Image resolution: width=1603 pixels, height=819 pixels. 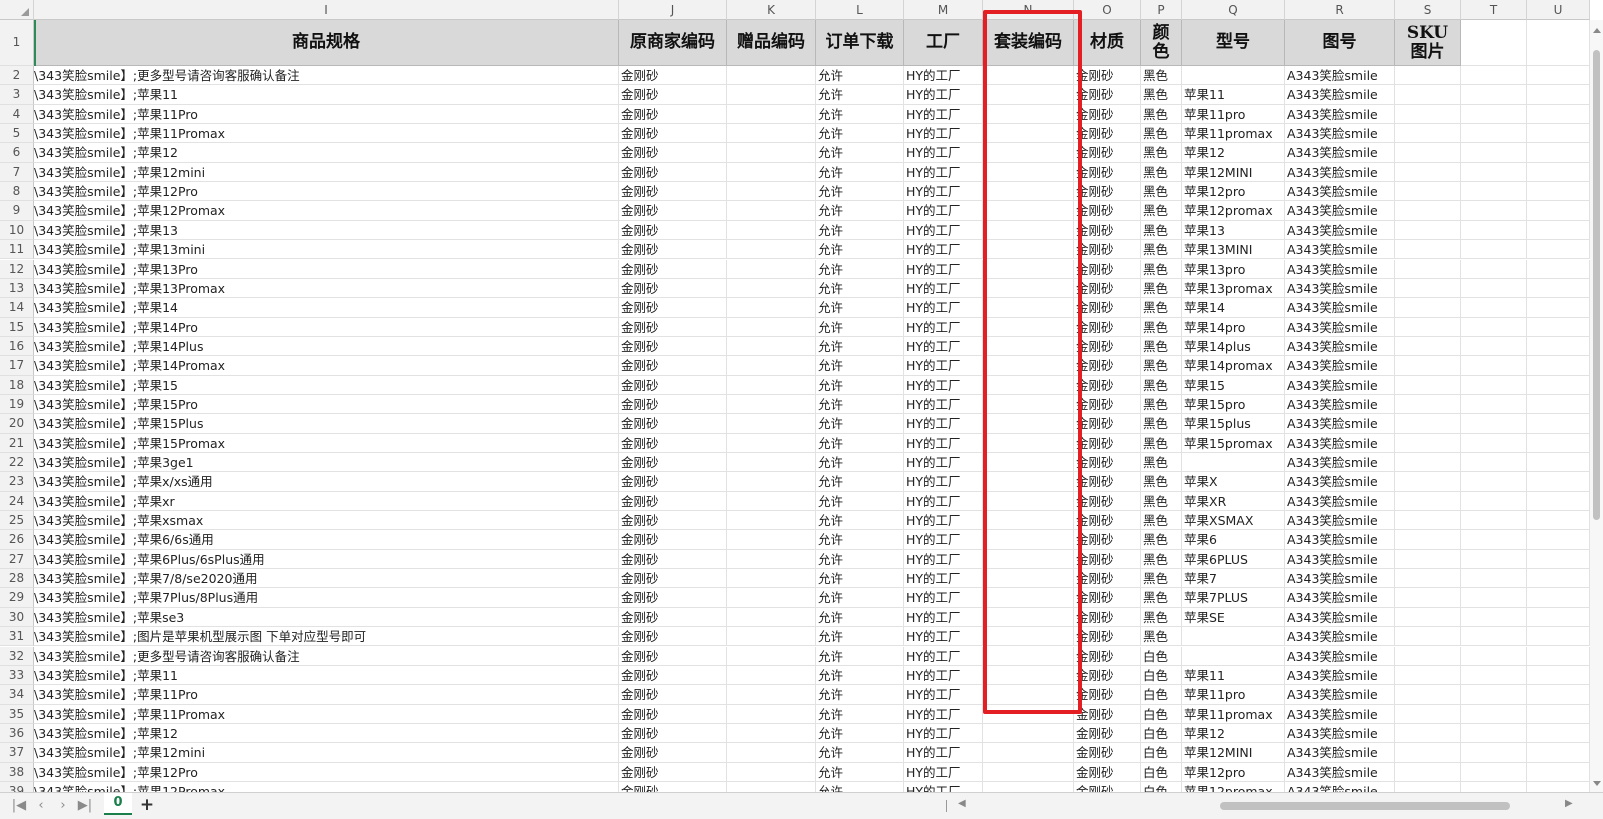 I want to click on row-number: 5, so click(x=17, y=134).